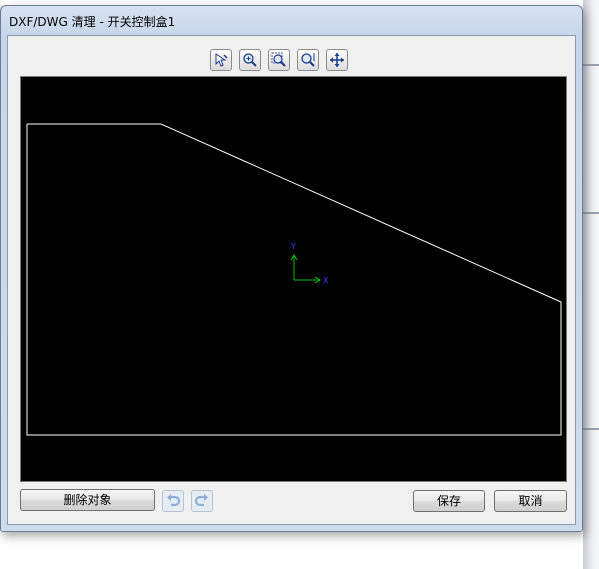  What do you see at coordinates (591, 284) in the screenshot?
I see `background-window-edge` at bounding box center [591, 284].